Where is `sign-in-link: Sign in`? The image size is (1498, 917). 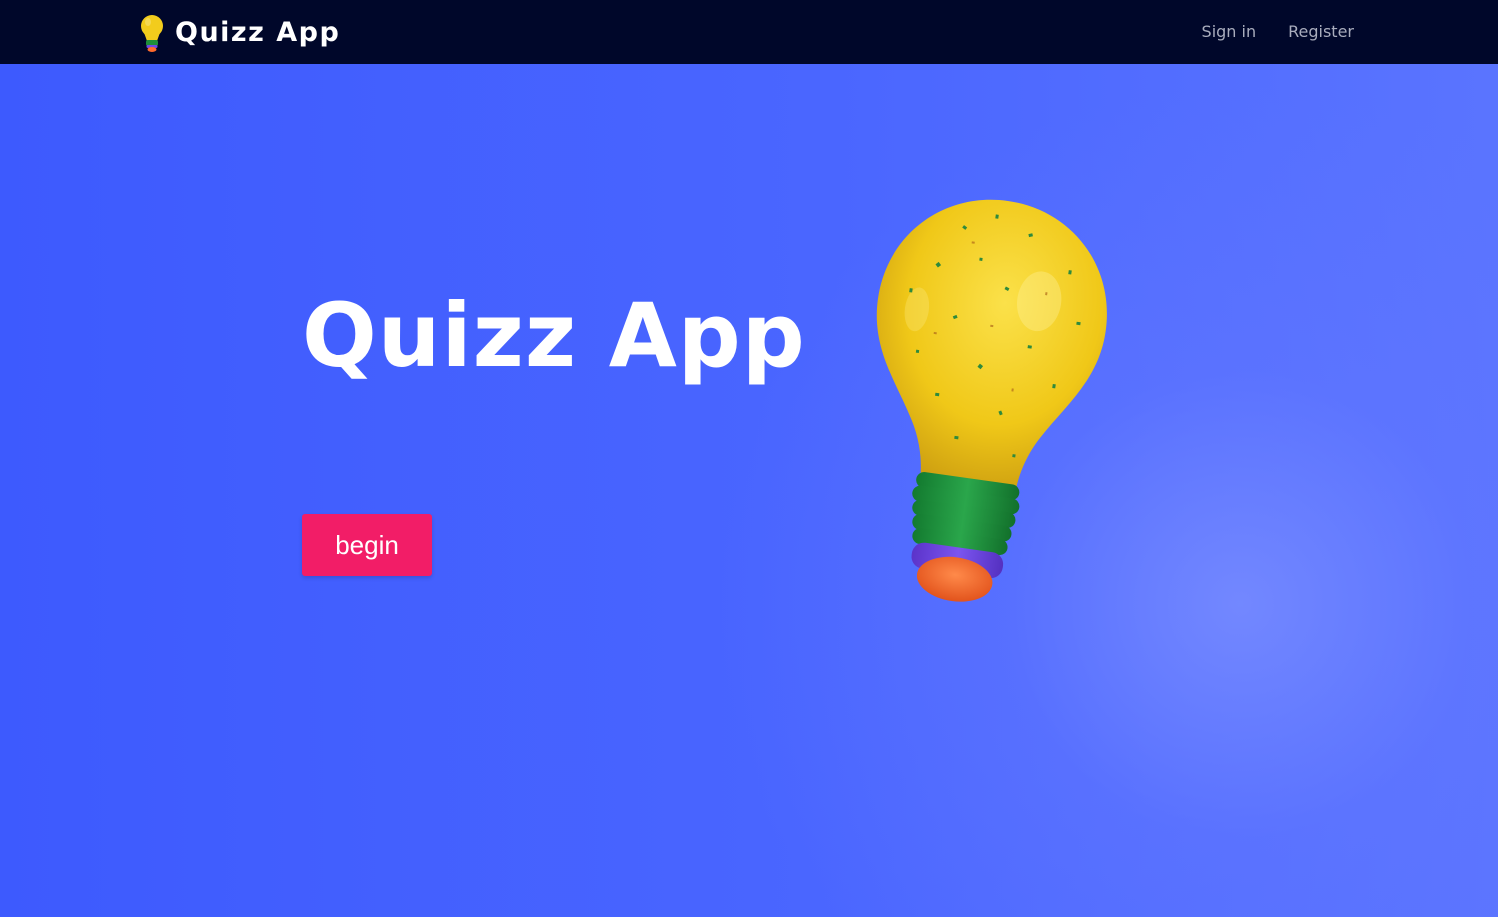
sign-in-link: Sign in is located at coordinates (1229, 32).